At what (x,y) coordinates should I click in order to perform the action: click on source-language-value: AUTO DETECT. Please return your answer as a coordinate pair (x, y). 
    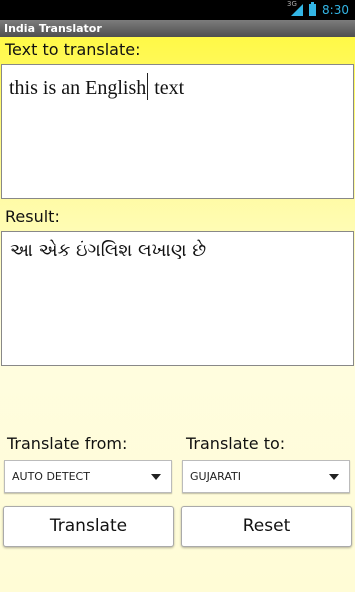
    Looking at the image, I should click on (51, 476).